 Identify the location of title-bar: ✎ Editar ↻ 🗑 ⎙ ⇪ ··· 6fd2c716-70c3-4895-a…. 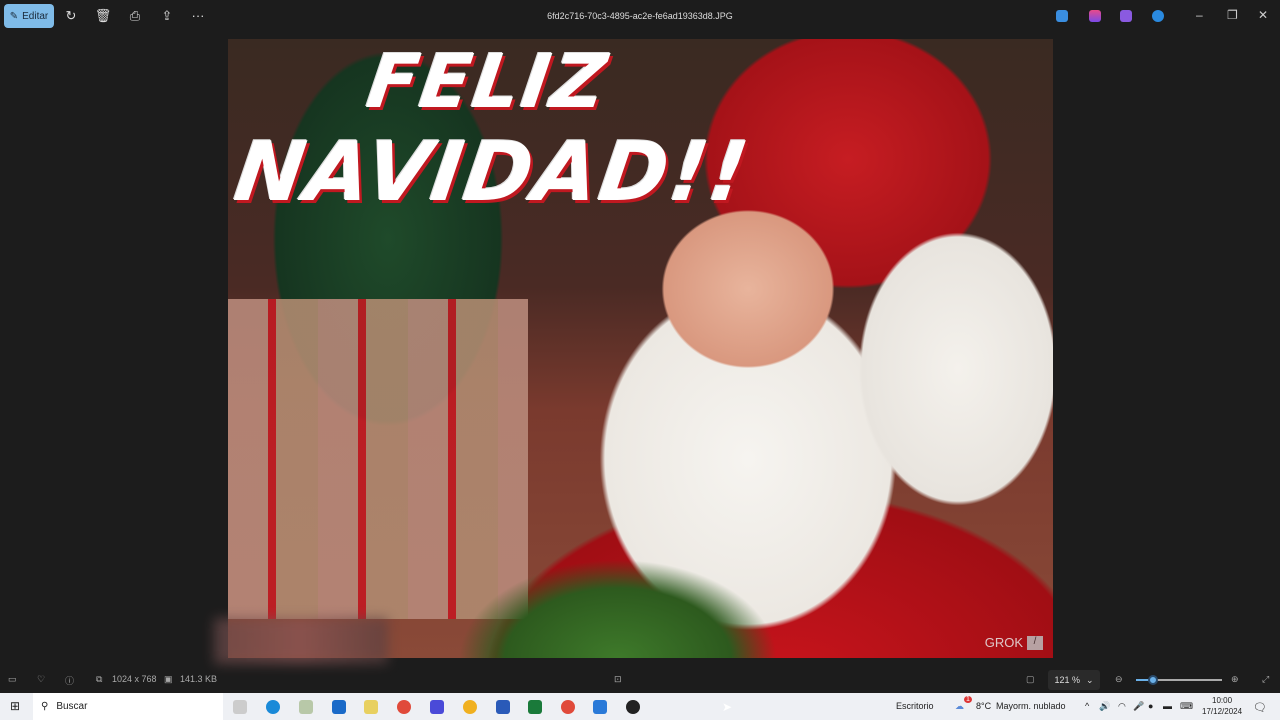
(640, 17).